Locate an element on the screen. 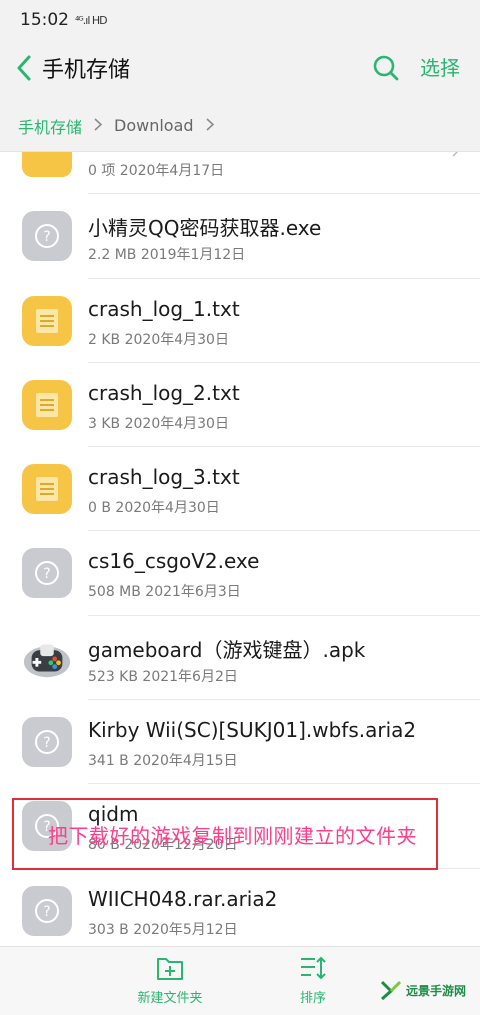 This screenshot has height=1015, width=480. list-item: crash_log_3.txt 0 B 2020年4月30日 is located at coordinates (240, 489).